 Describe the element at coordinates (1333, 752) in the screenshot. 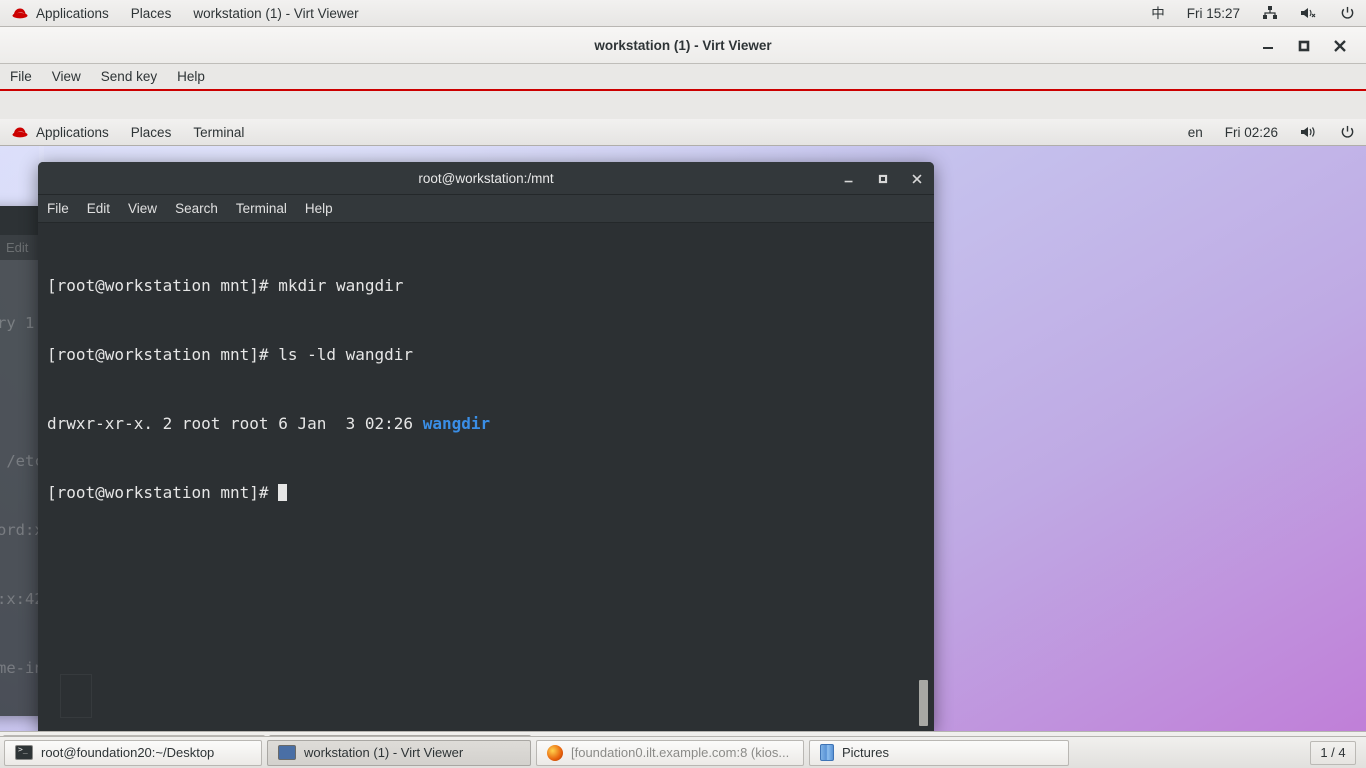

I see `host-workspace-indicator: 1 / 4` at that location.